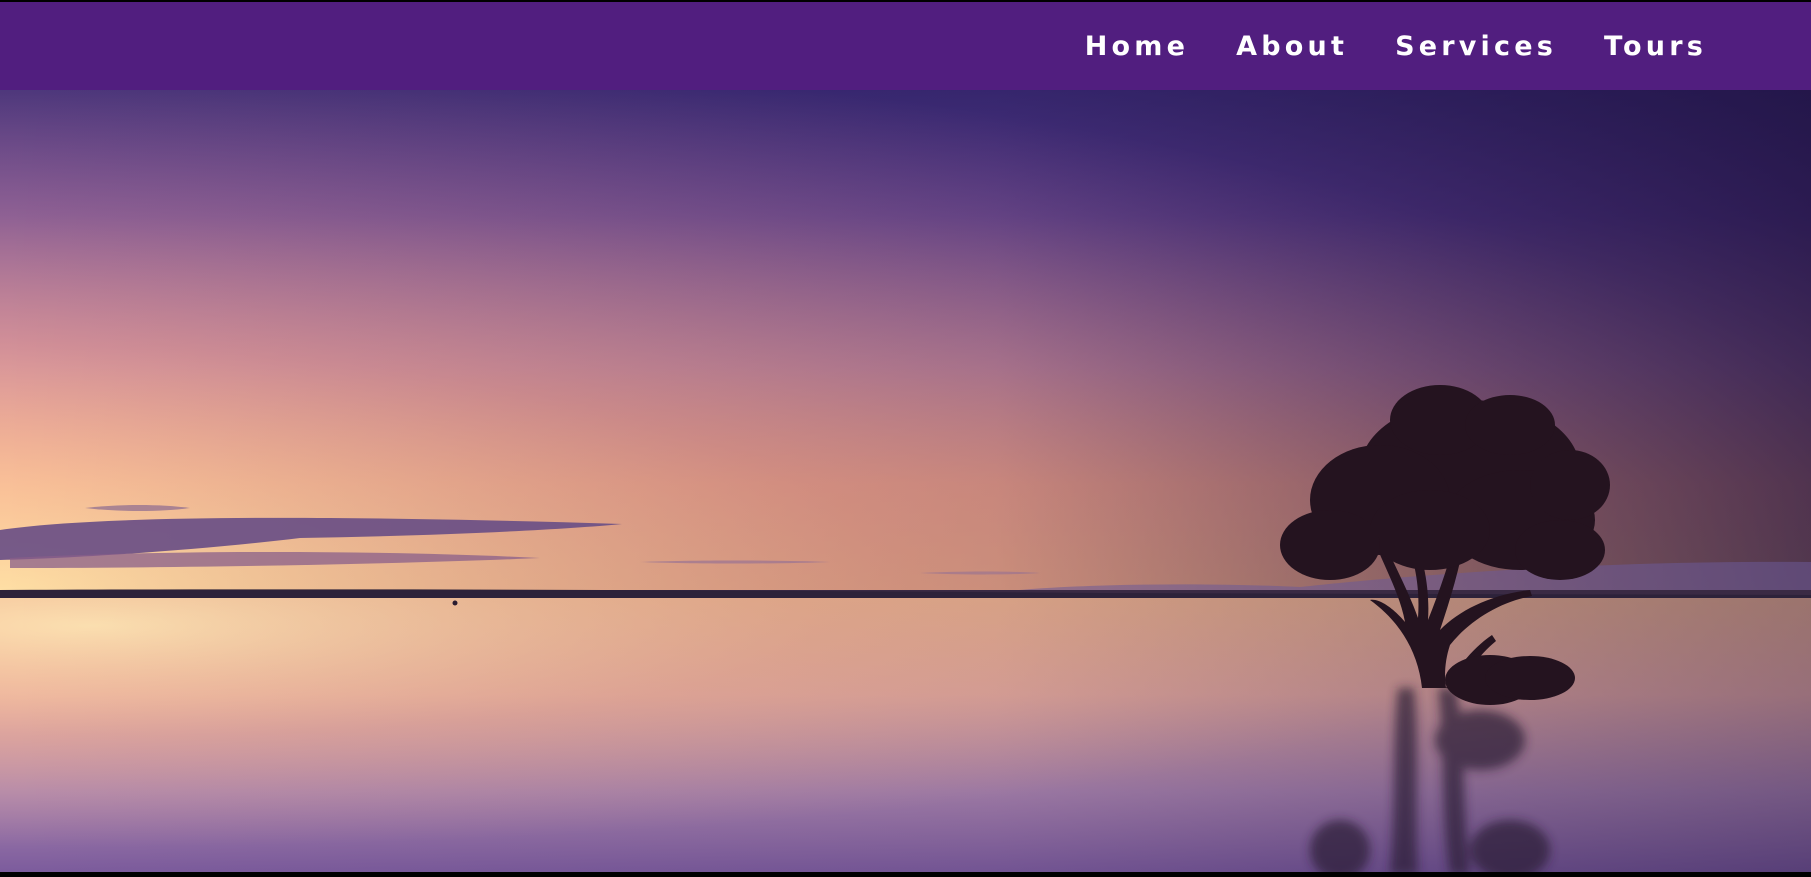  I want to click on nav-link-home: Home, so click(1137, 46).